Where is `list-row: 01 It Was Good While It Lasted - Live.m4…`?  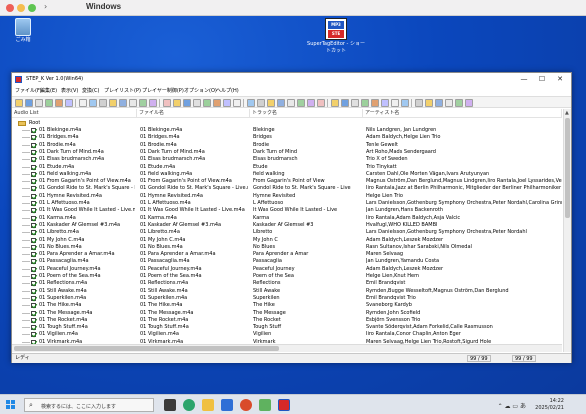 list-row: 01 It Was Good While It Lasted - Live.m4… is located at coordinates (287, 210).